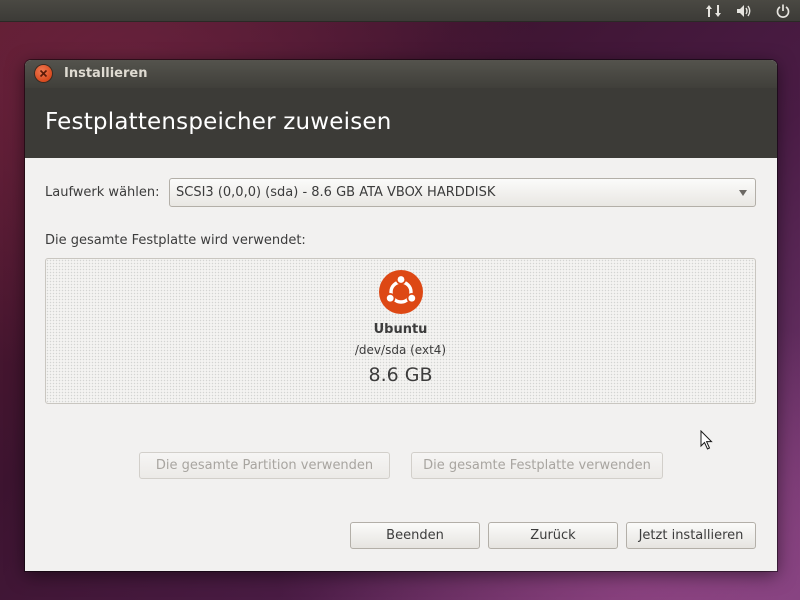 This screenshot has width=800, height=600. Describe the element at coordinates (691, 535) in the screenshot. I see `install-now-button: Jetzt installieren` at that location.